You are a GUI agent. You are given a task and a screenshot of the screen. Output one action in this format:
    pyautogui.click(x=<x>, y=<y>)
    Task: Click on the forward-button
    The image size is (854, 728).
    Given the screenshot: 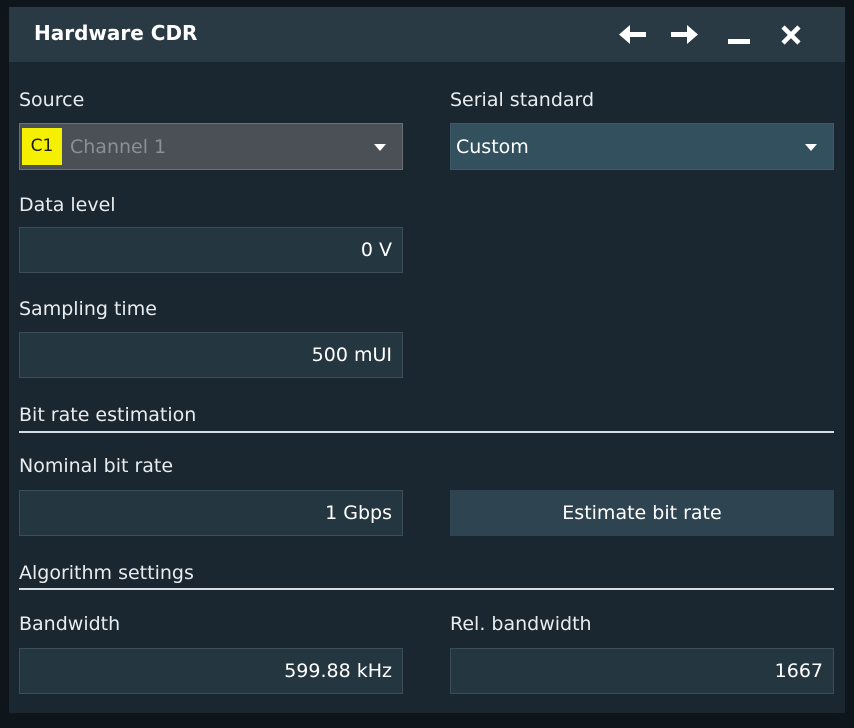 What is the action you would take?
    pyautogui.click(x=684, y=35)
    